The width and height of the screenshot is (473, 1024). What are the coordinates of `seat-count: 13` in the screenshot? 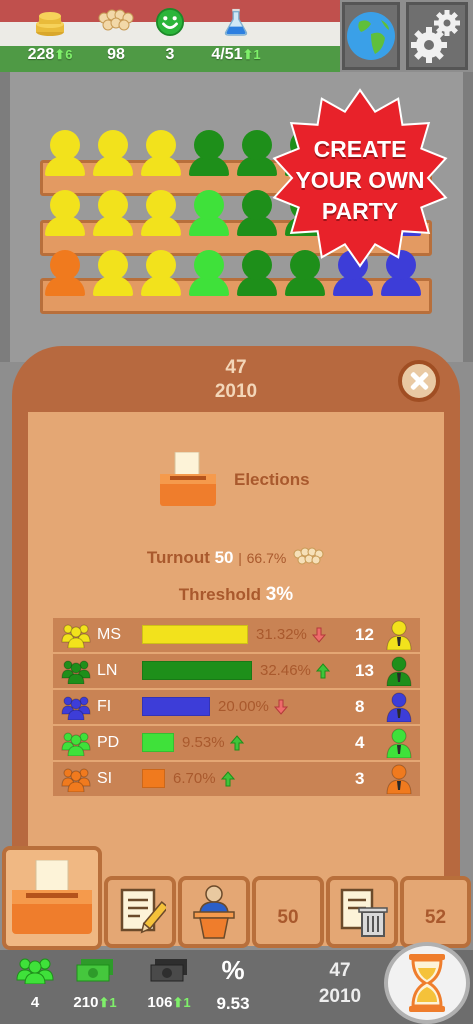 It's located at (364, 670).